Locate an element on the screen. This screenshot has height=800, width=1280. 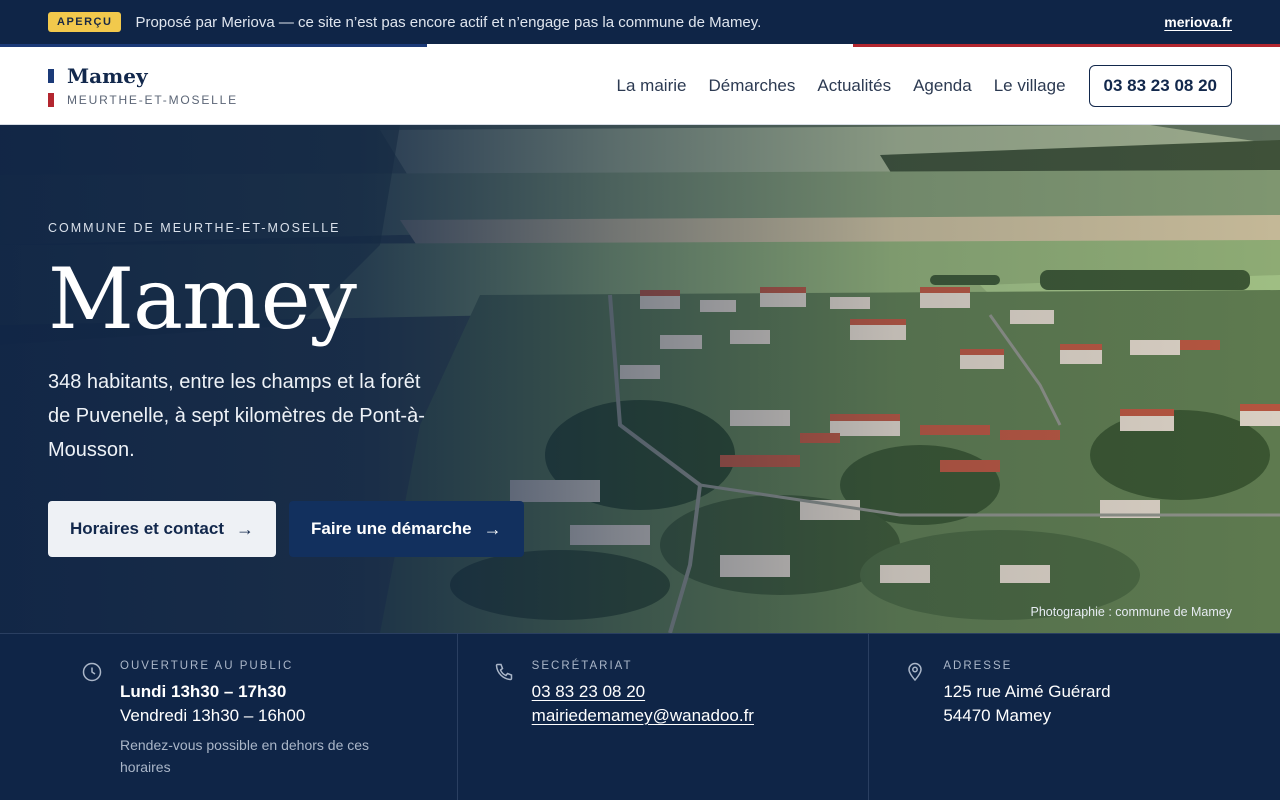
brand-department: MEURTHE-ET-MOSELLE is located at coordinates (152, 100).